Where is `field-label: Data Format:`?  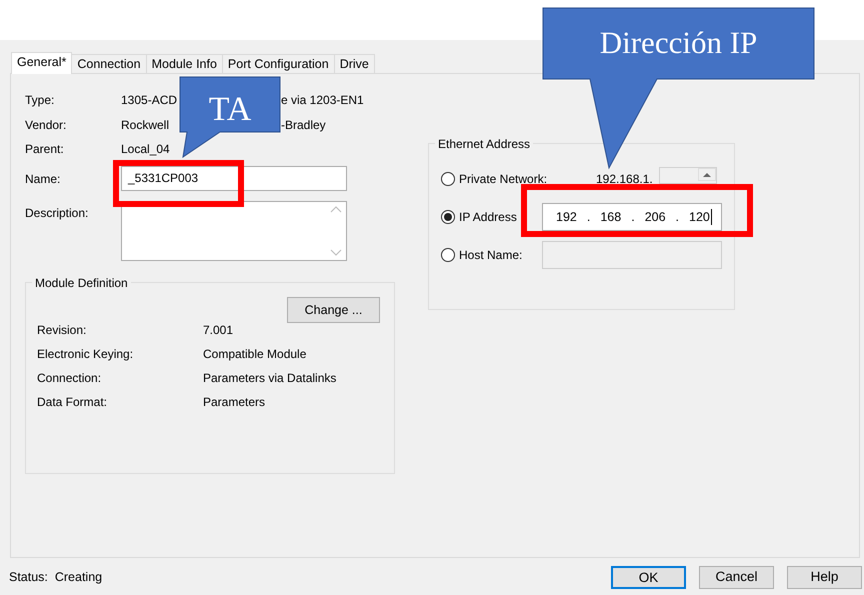
field-label: Data Format: is located at coordinates (72, 402).